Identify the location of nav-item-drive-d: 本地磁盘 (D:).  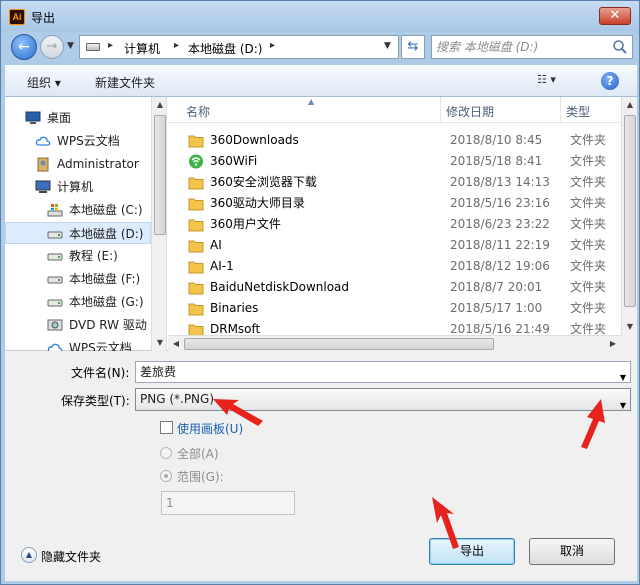
(78, 233).